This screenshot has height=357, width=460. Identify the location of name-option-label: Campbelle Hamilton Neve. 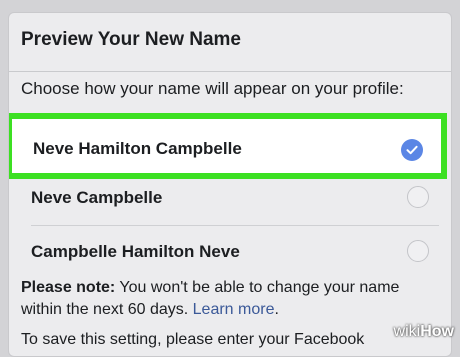
(135, 252).